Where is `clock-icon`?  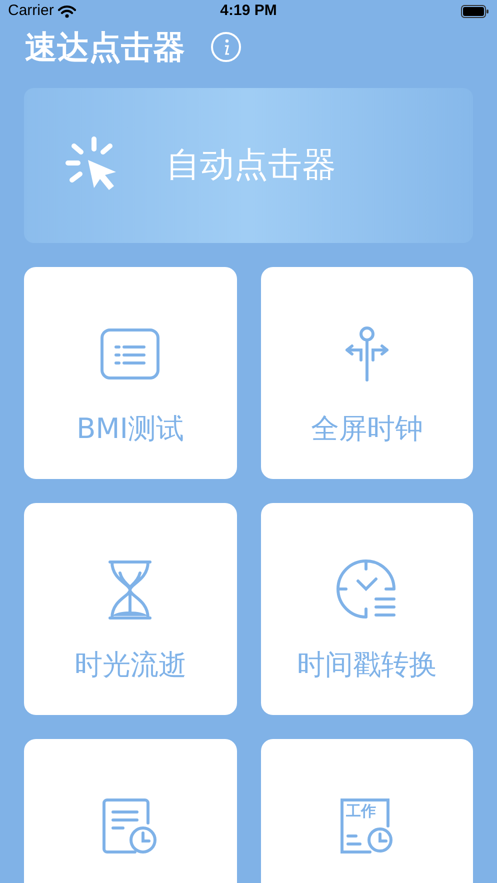
clock-icon is located at coordinates (367, 589).